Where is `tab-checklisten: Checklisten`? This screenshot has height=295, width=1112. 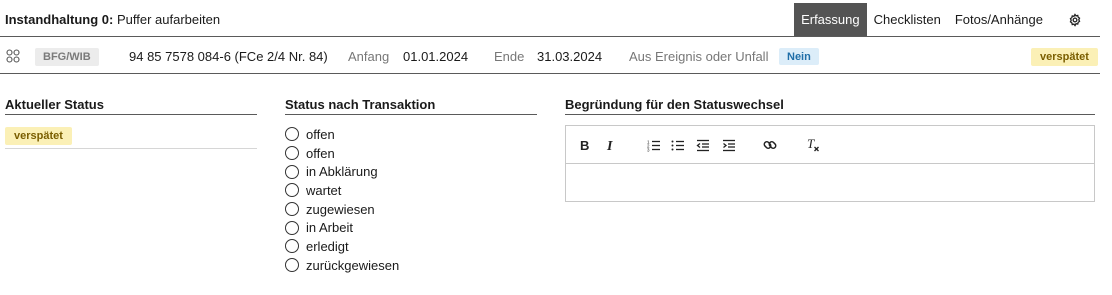 tab-checklisten: Checklisten is located at coordinates (907, 19).